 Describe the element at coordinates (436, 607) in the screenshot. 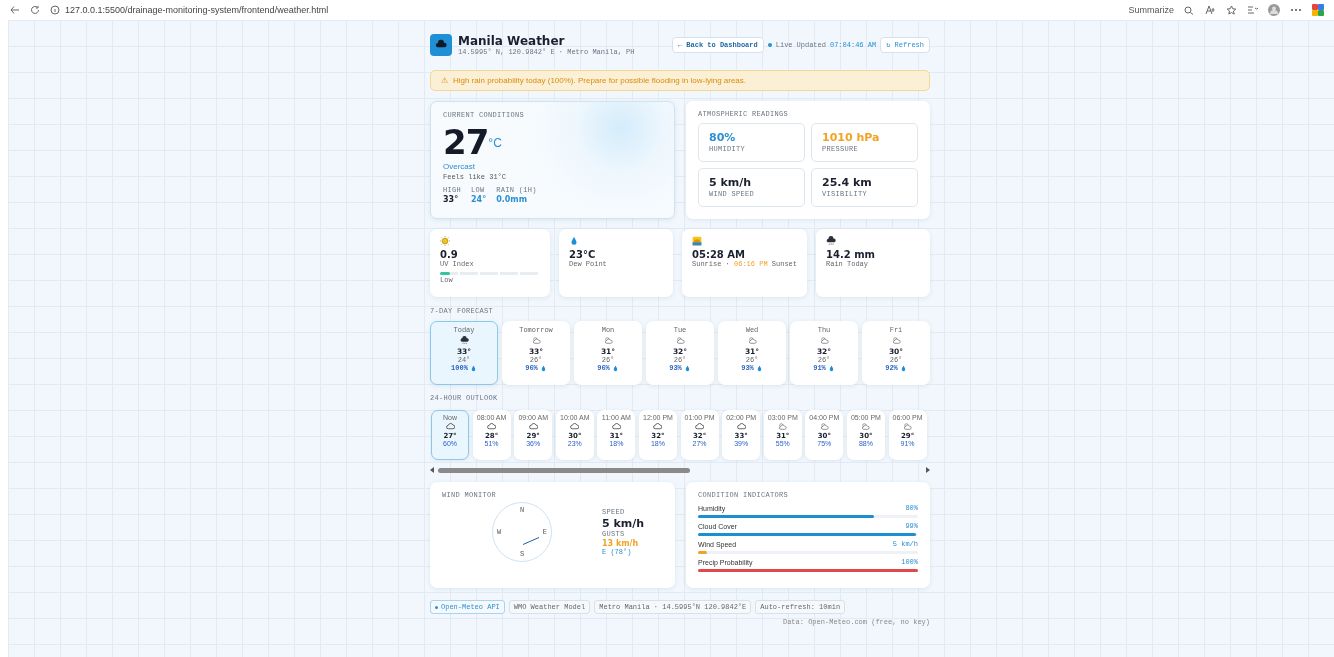

I see `status-dot` at that location.